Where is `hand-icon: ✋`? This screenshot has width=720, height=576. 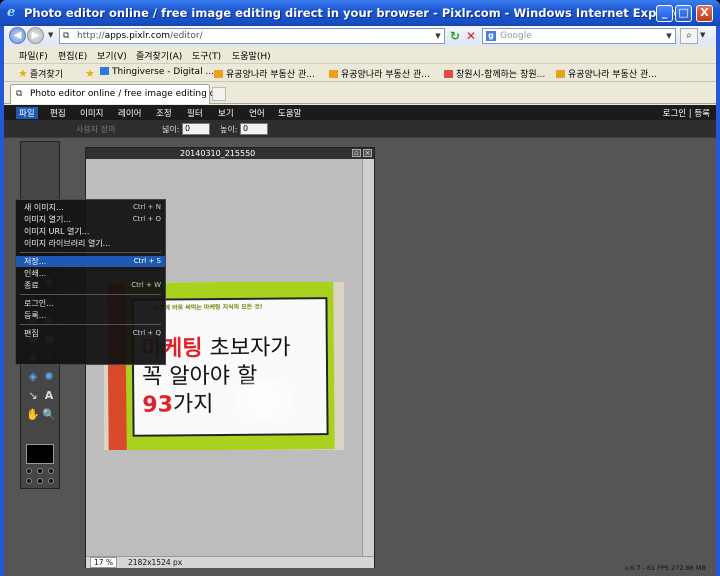 hand-icon: ✋ is located at coordinates (33, 415).